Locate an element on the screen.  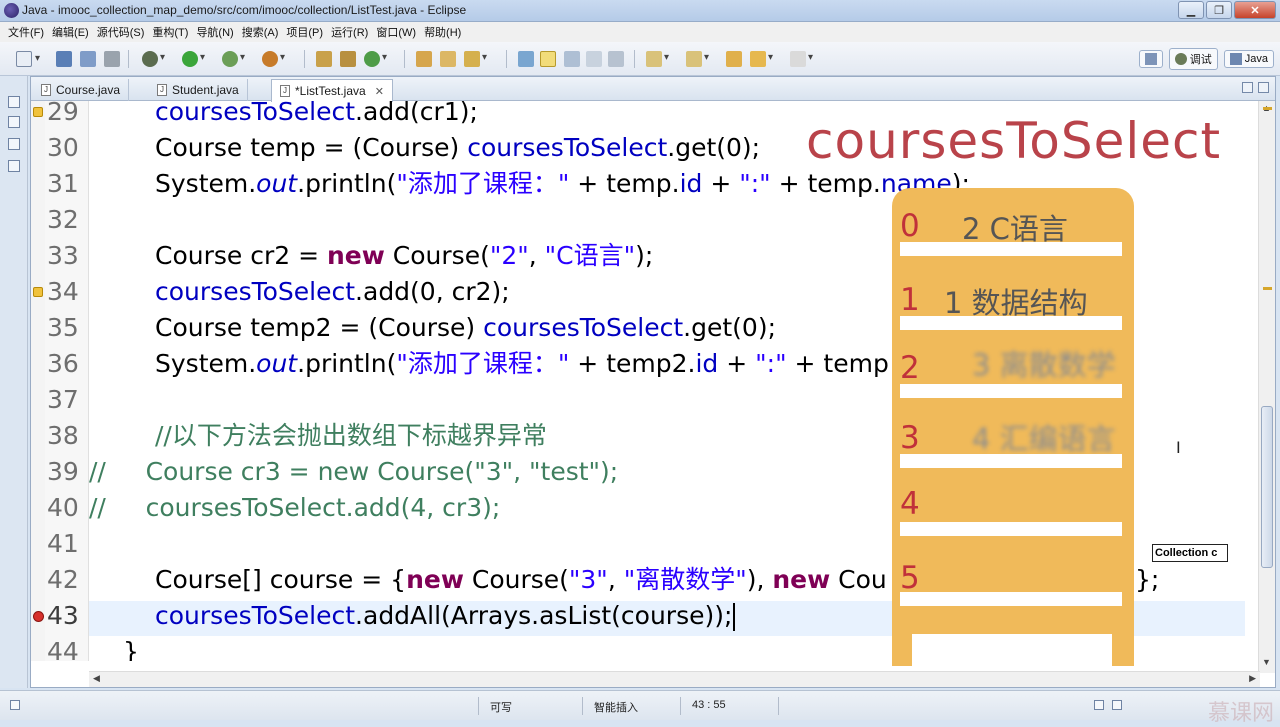
next-annotation-icon is located at coordinates (657, 59).